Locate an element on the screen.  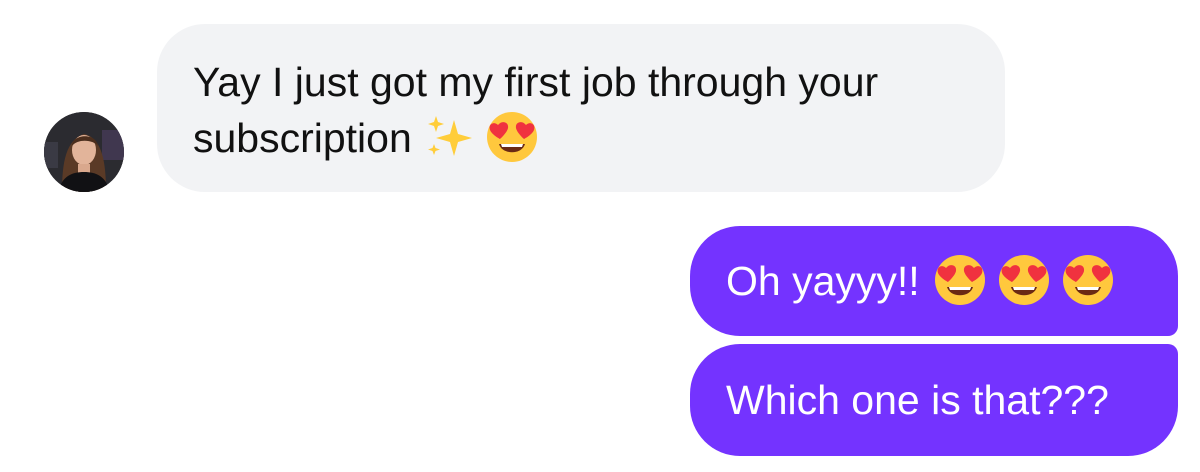
outgoing-message-text: Oh yayyy!! is located at coordinates (823, 281).